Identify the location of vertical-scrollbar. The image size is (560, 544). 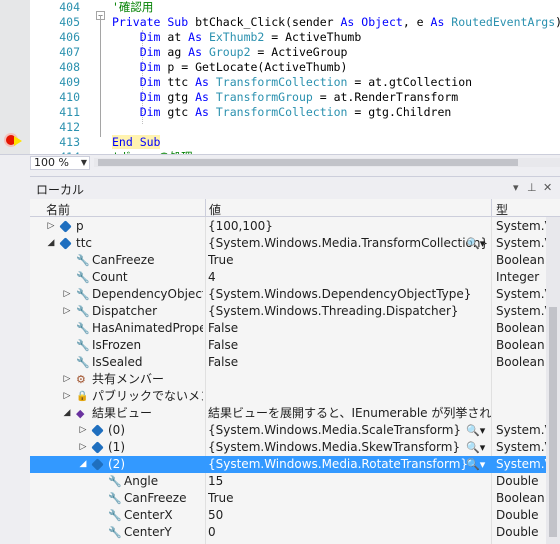
(553, 380).